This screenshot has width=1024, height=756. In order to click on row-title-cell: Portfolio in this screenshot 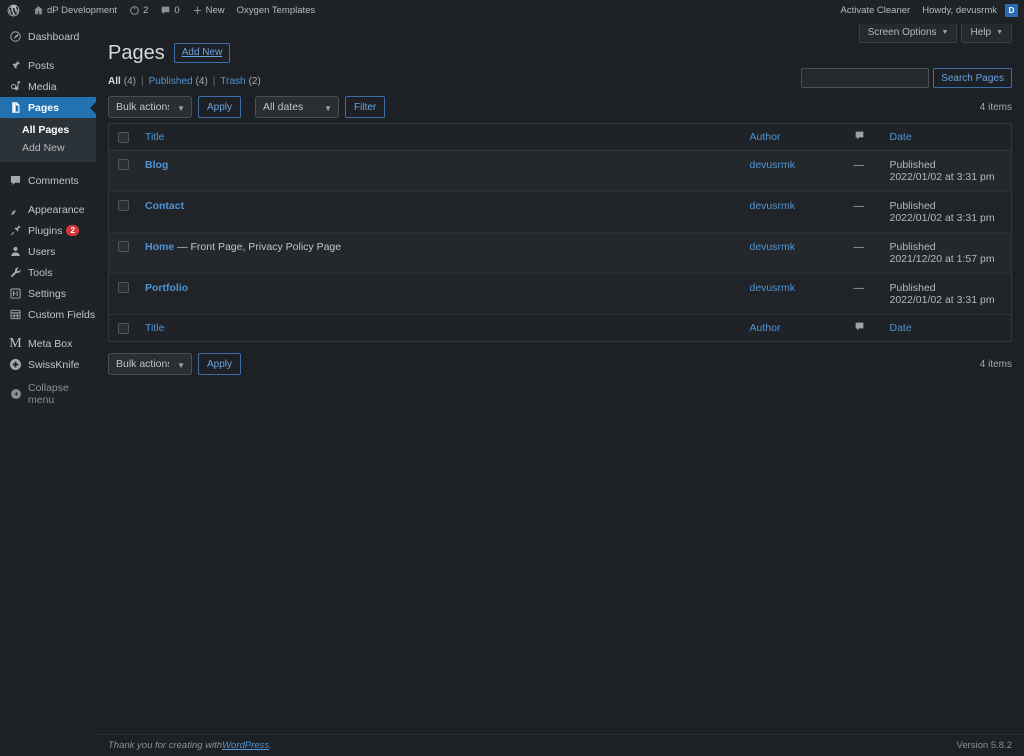, I will do `click(439, 294)`.